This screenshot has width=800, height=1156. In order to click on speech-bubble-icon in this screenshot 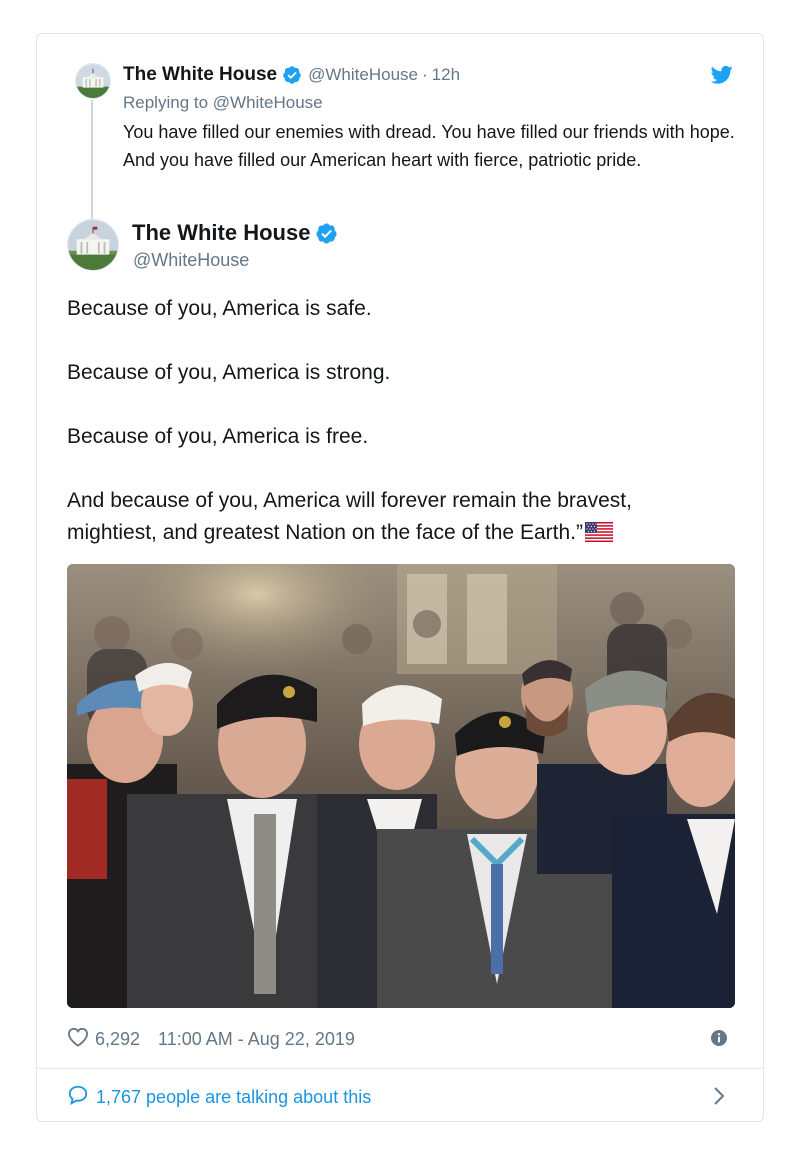, I will do `click(78, 1097)`.